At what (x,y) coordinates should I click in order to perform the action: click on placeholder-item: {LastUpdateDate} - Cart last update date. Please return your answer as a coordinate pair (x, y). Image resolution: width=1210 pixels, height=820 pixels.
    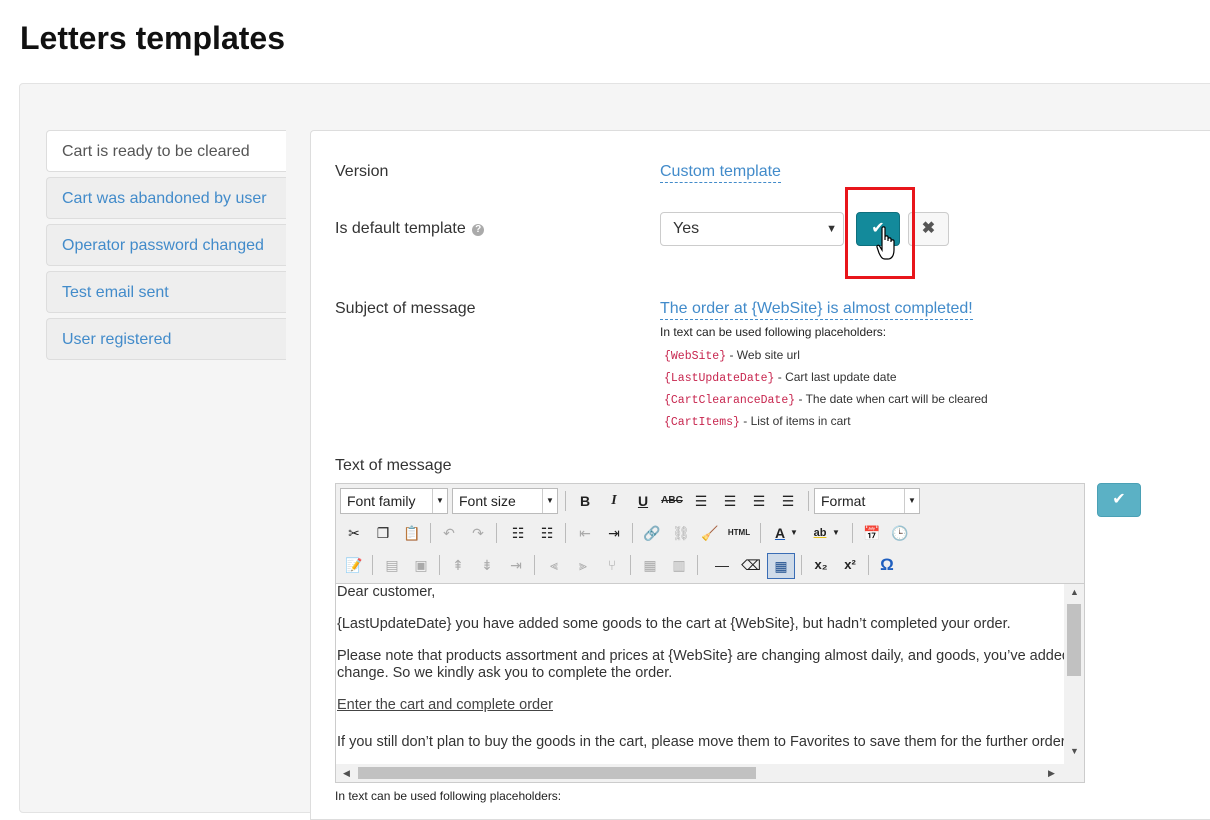
    Looking at the image, I should click on (826, 377).